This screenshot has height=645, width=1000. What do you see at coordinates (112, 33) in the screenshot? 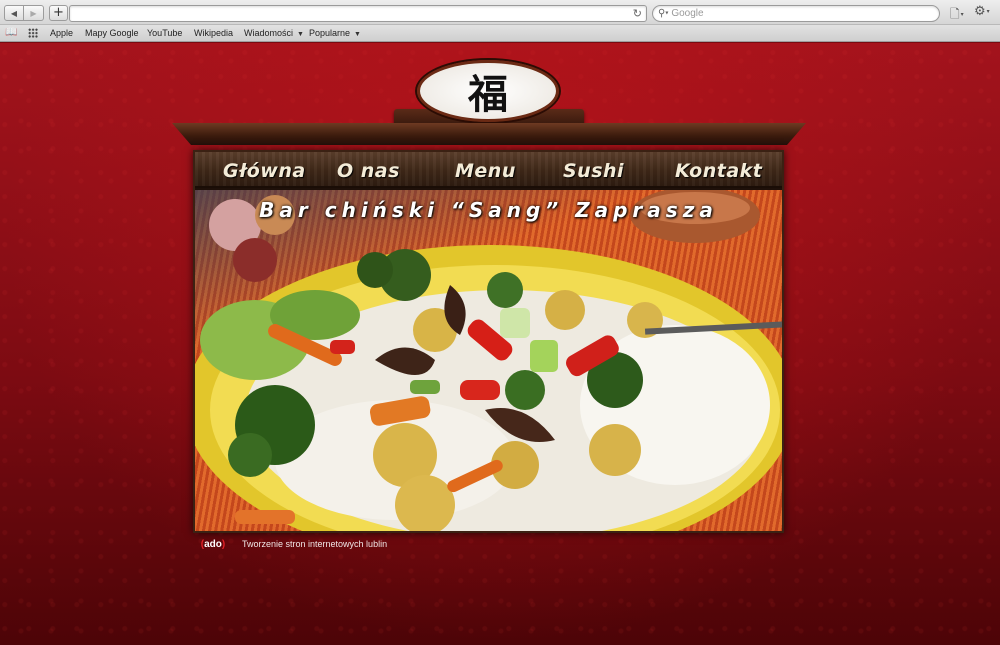
I see `bookmark-mapy-google: Mapy Google` at bounding box center [112, 33].